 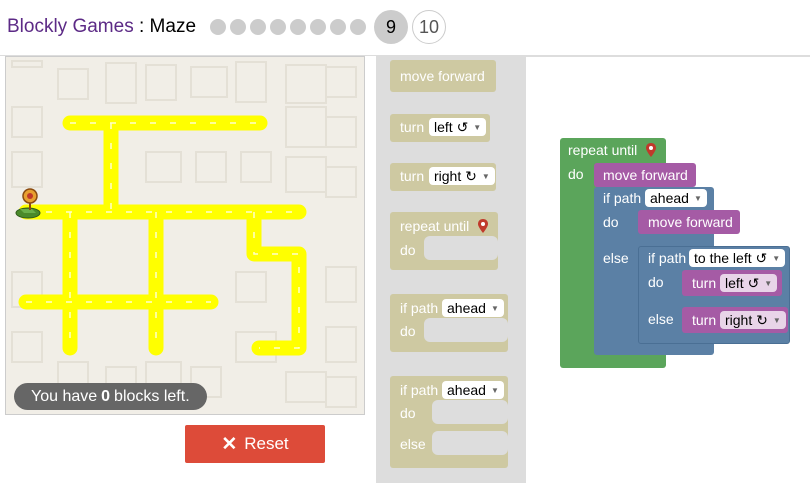 I want to click on toolbox-turn-right-dropdown: right ↻ ▼, so click(x=462, y=176).